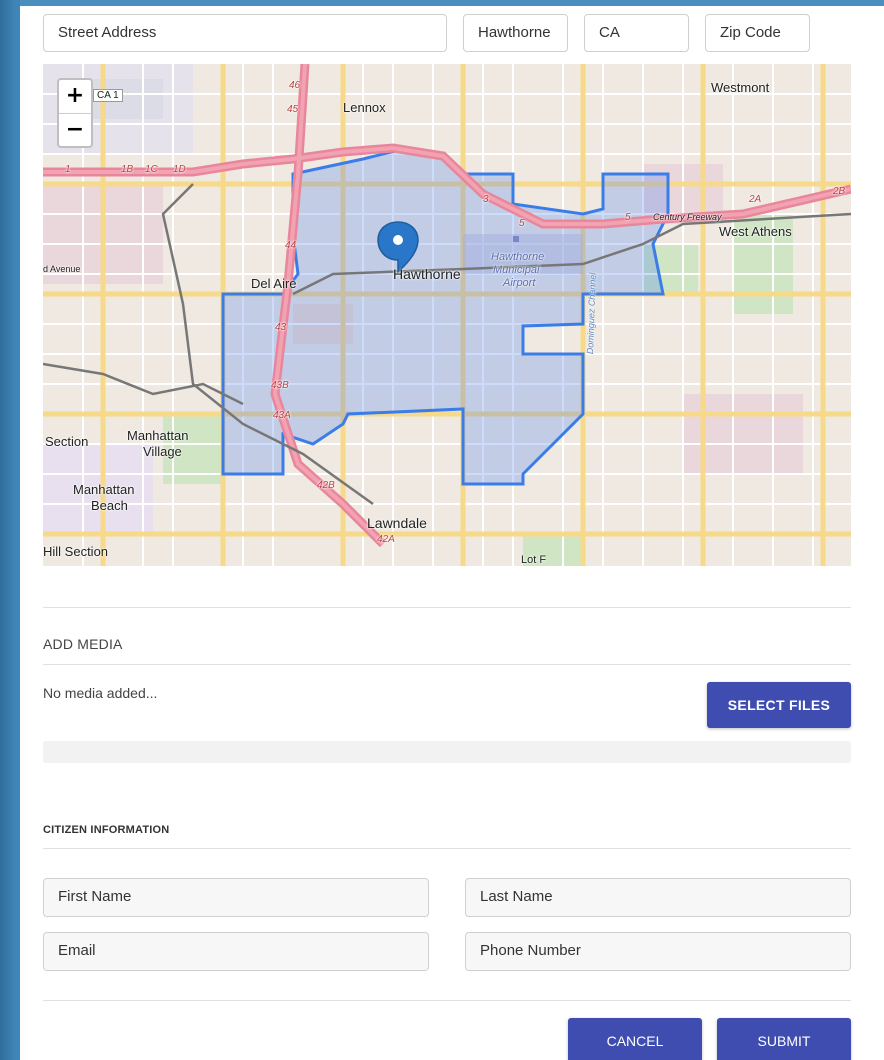 This screenshot has height=1060, width=884. What do you see at coordinates (452, 3) in the screenshot?
I see `top-accent-bar` at bounding box center [452, 3].